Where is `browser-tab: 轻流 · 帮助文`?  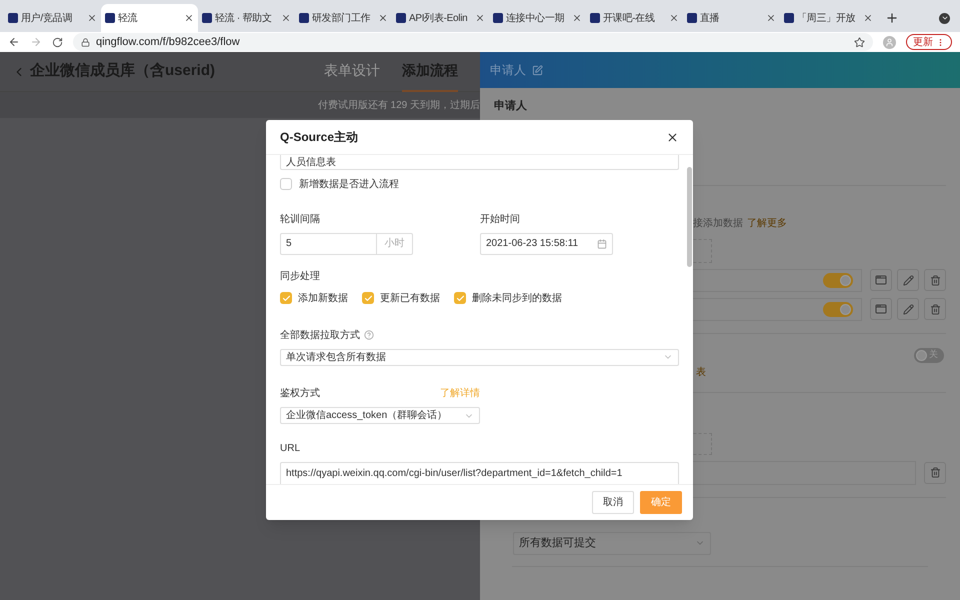 browser-tab: 轻流 · 帮助文 is located at coordinates (246, 18).